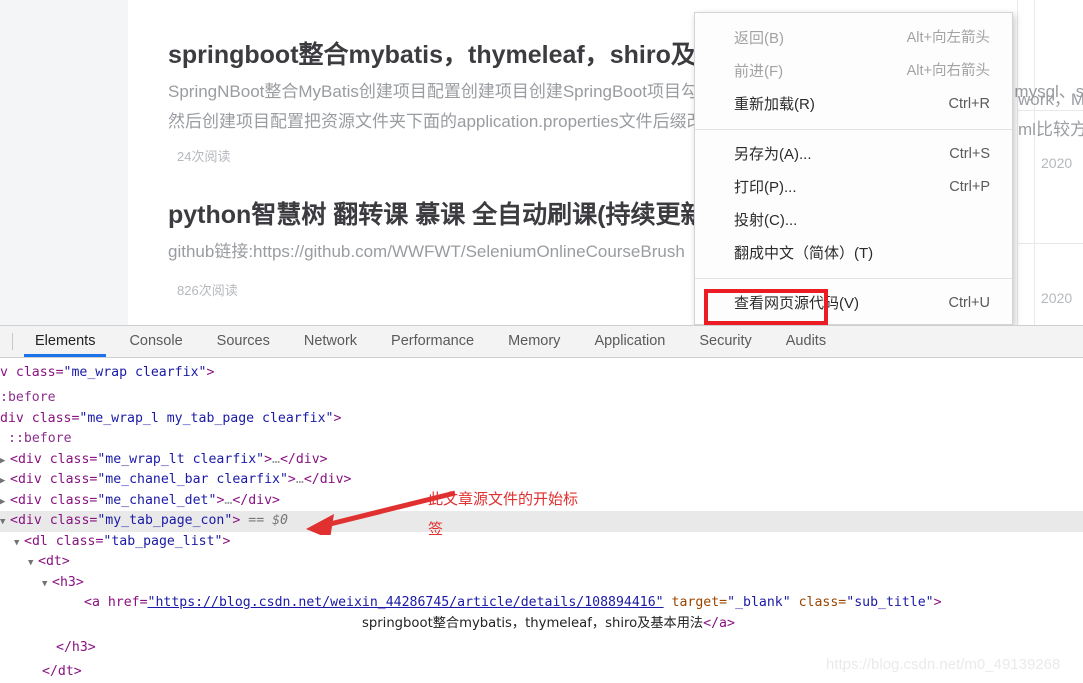 The image size is (1083, 683). Describe the element at coordinates (541, 562) in the screenshot. I see `dom-node-row: ▼ <dt>` at that location.